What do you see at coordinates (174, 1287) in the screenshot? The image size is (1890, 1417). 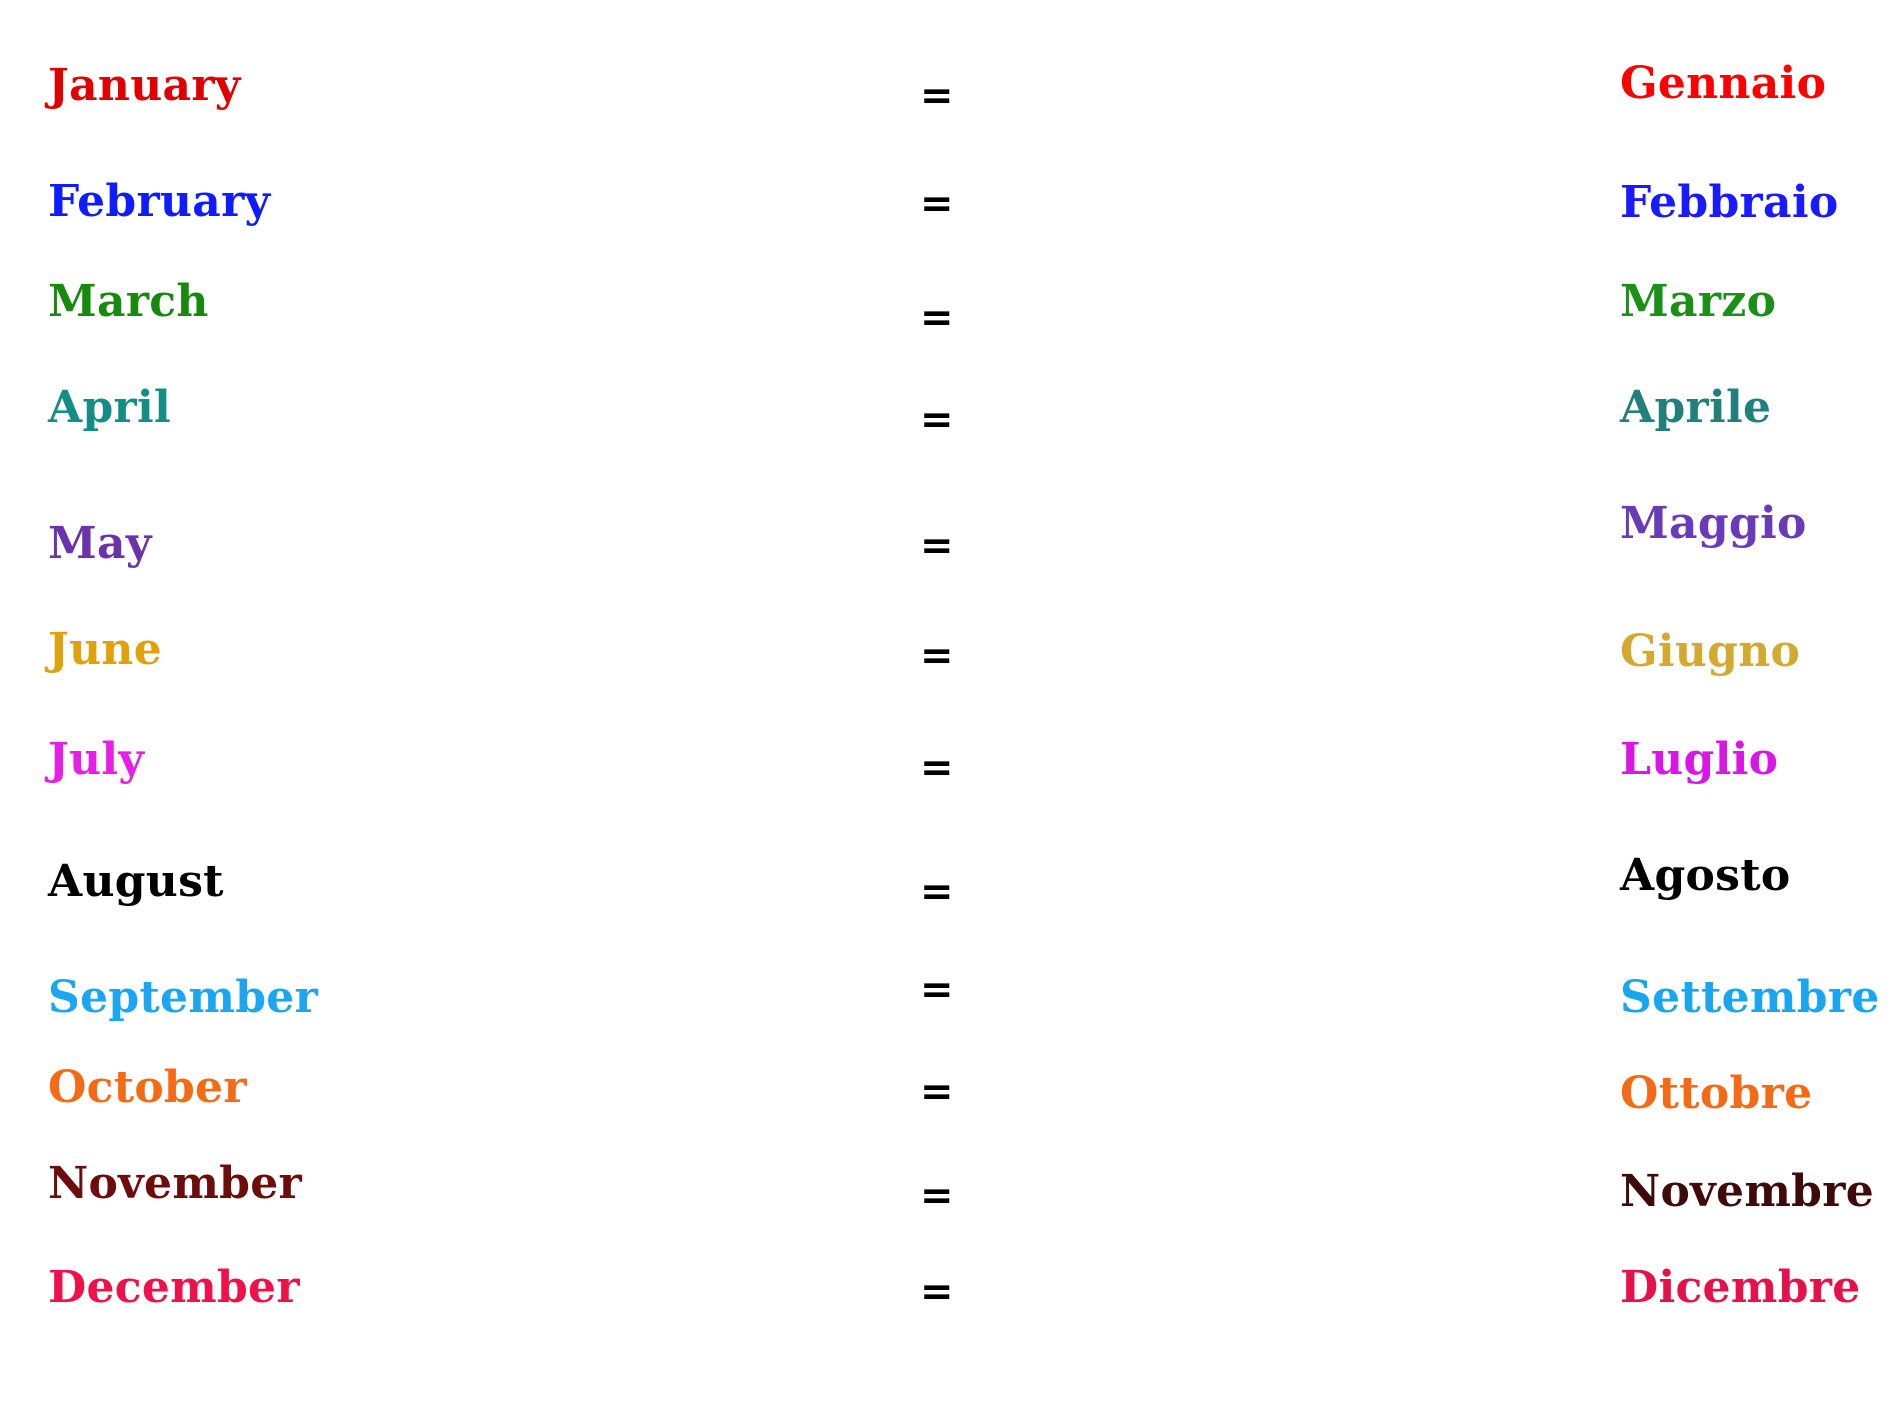 I see `english-month-december: December` at bounding box center [174, 1287].